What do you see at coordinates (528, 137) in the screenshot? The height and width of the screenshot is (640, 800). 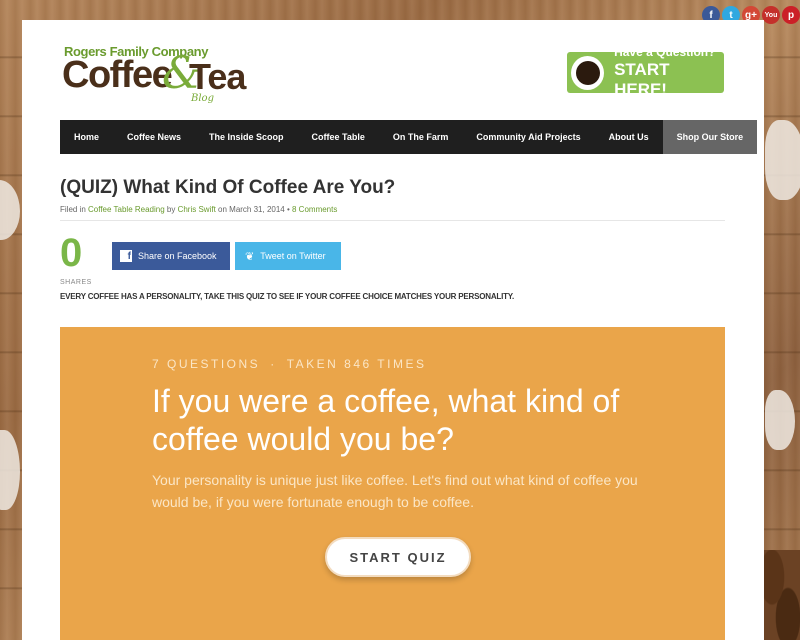 I see `nav-community-aid: Community Aid Projects` at bounding box center [528, 137].